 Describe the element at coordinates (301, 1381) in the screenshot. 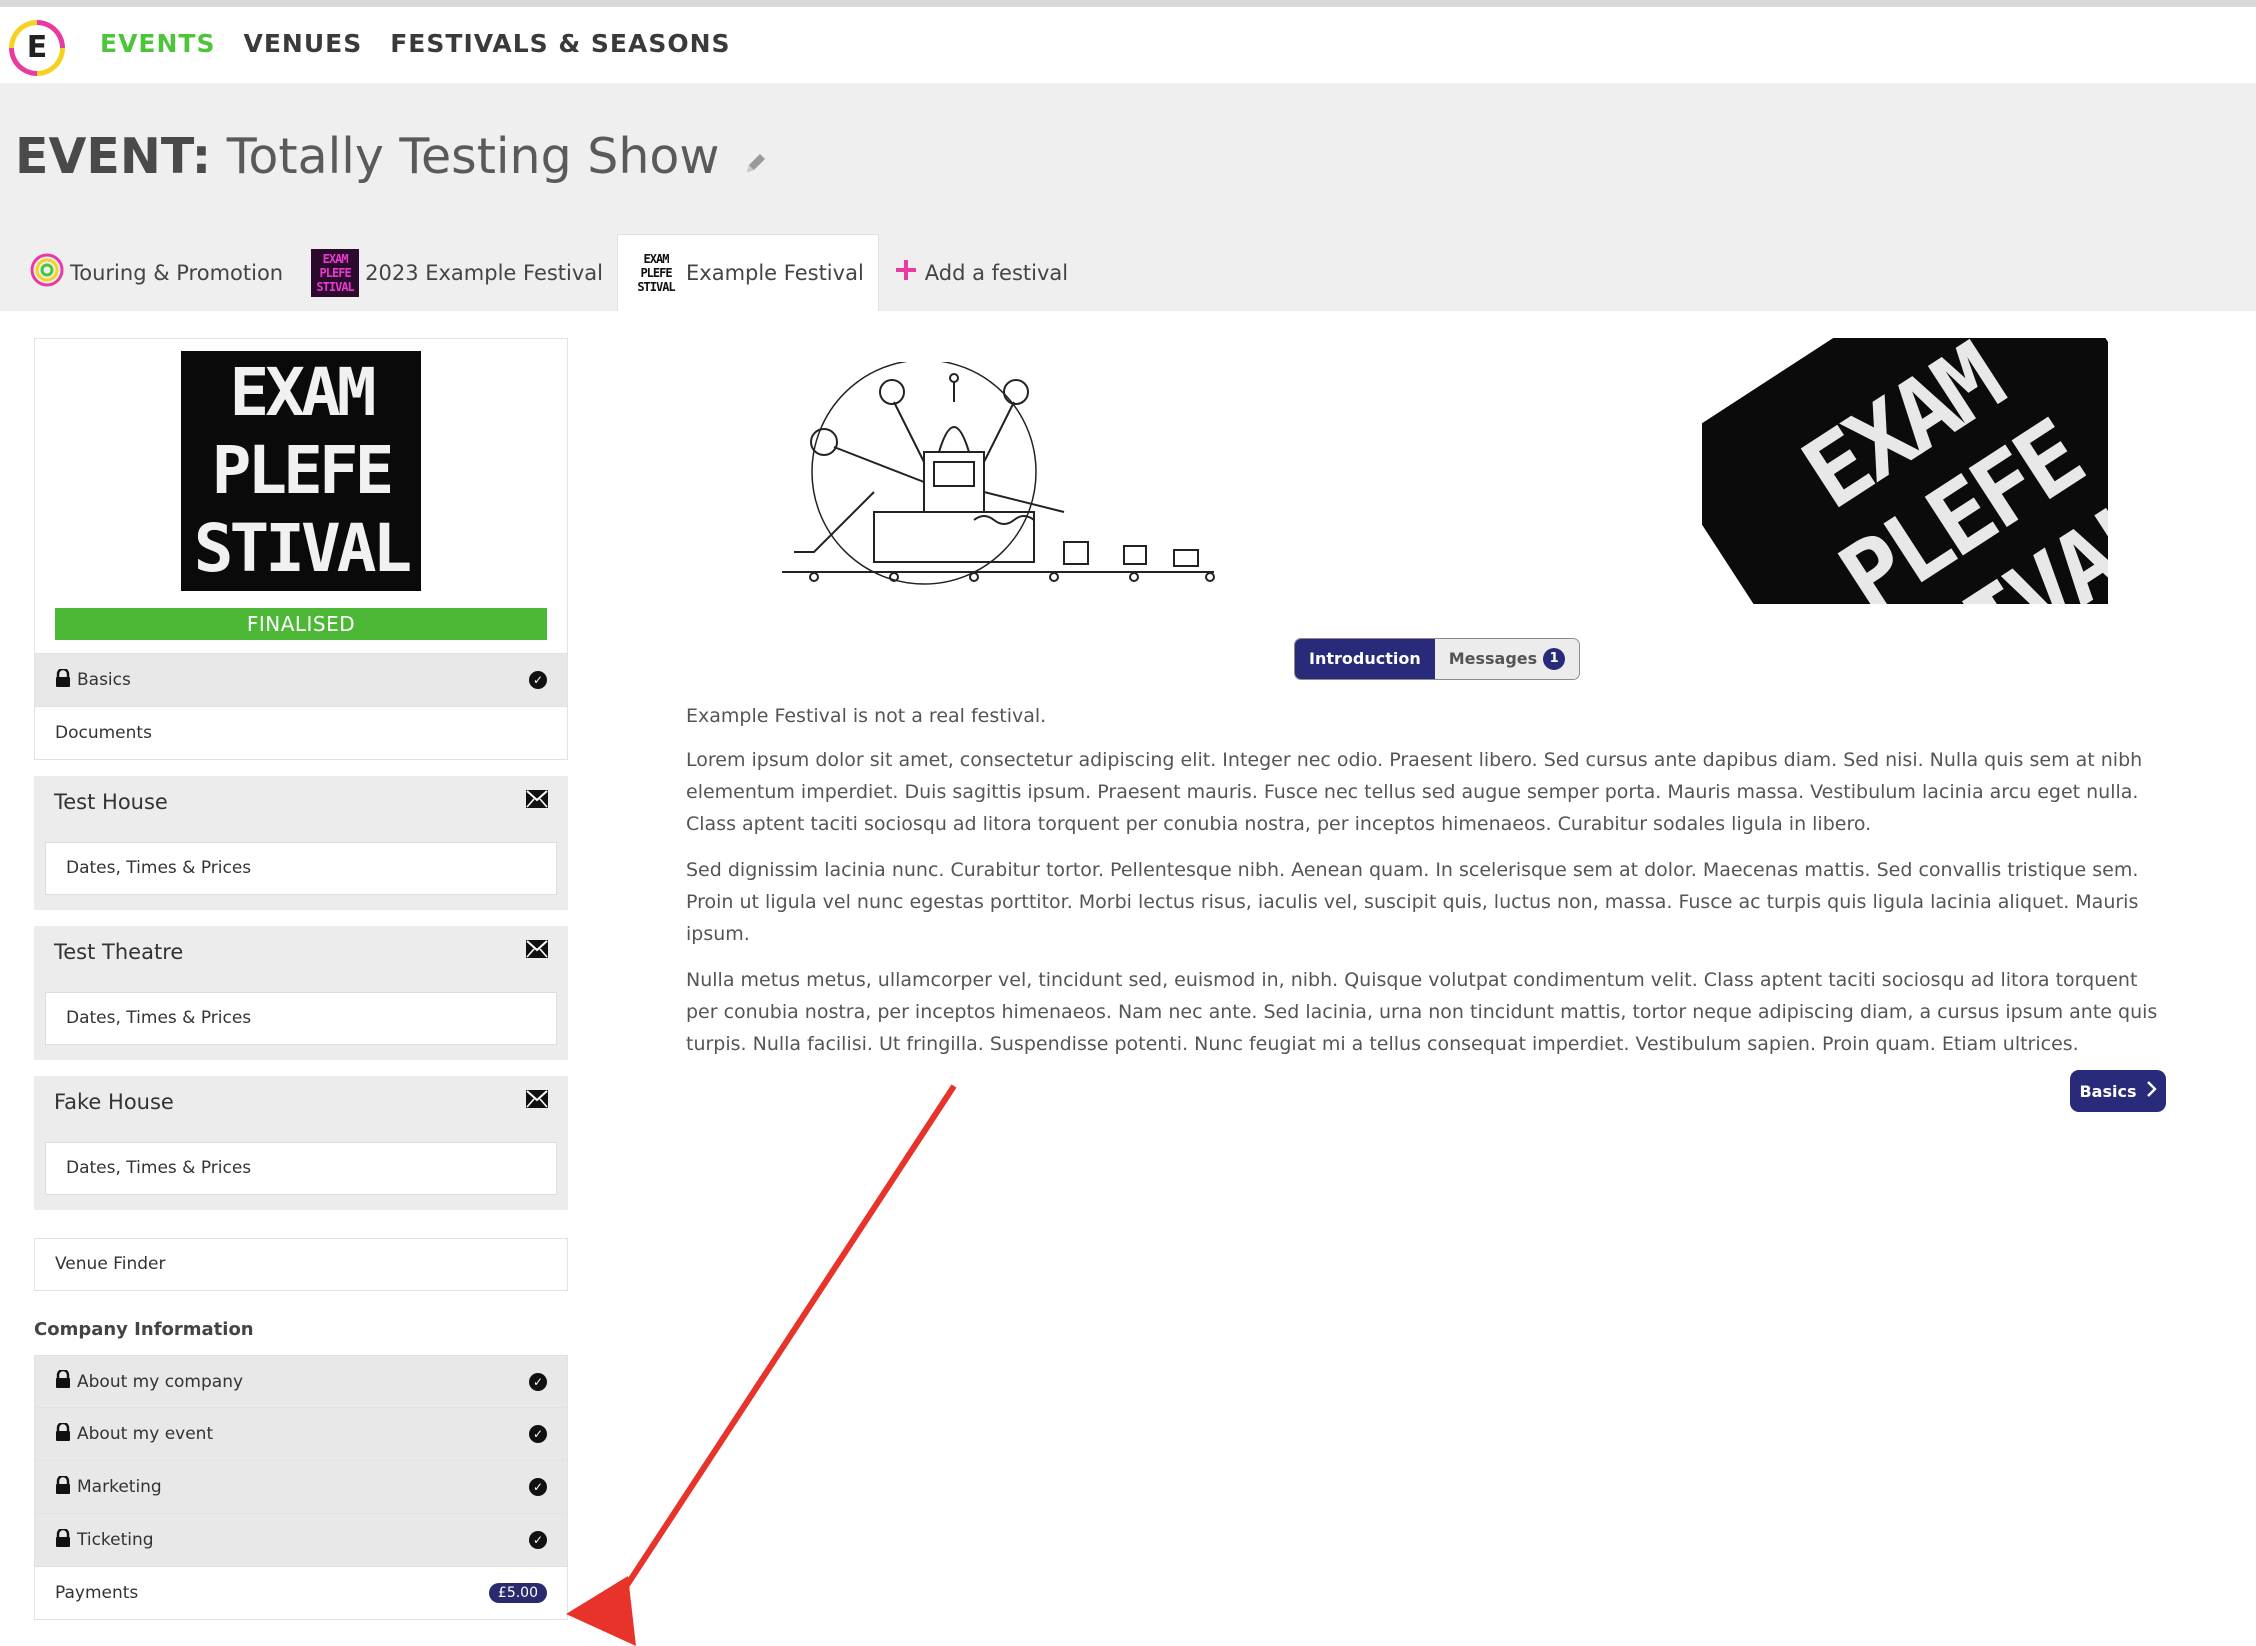

I see `sidebar-item-about-company: About my company ✓` at that location.